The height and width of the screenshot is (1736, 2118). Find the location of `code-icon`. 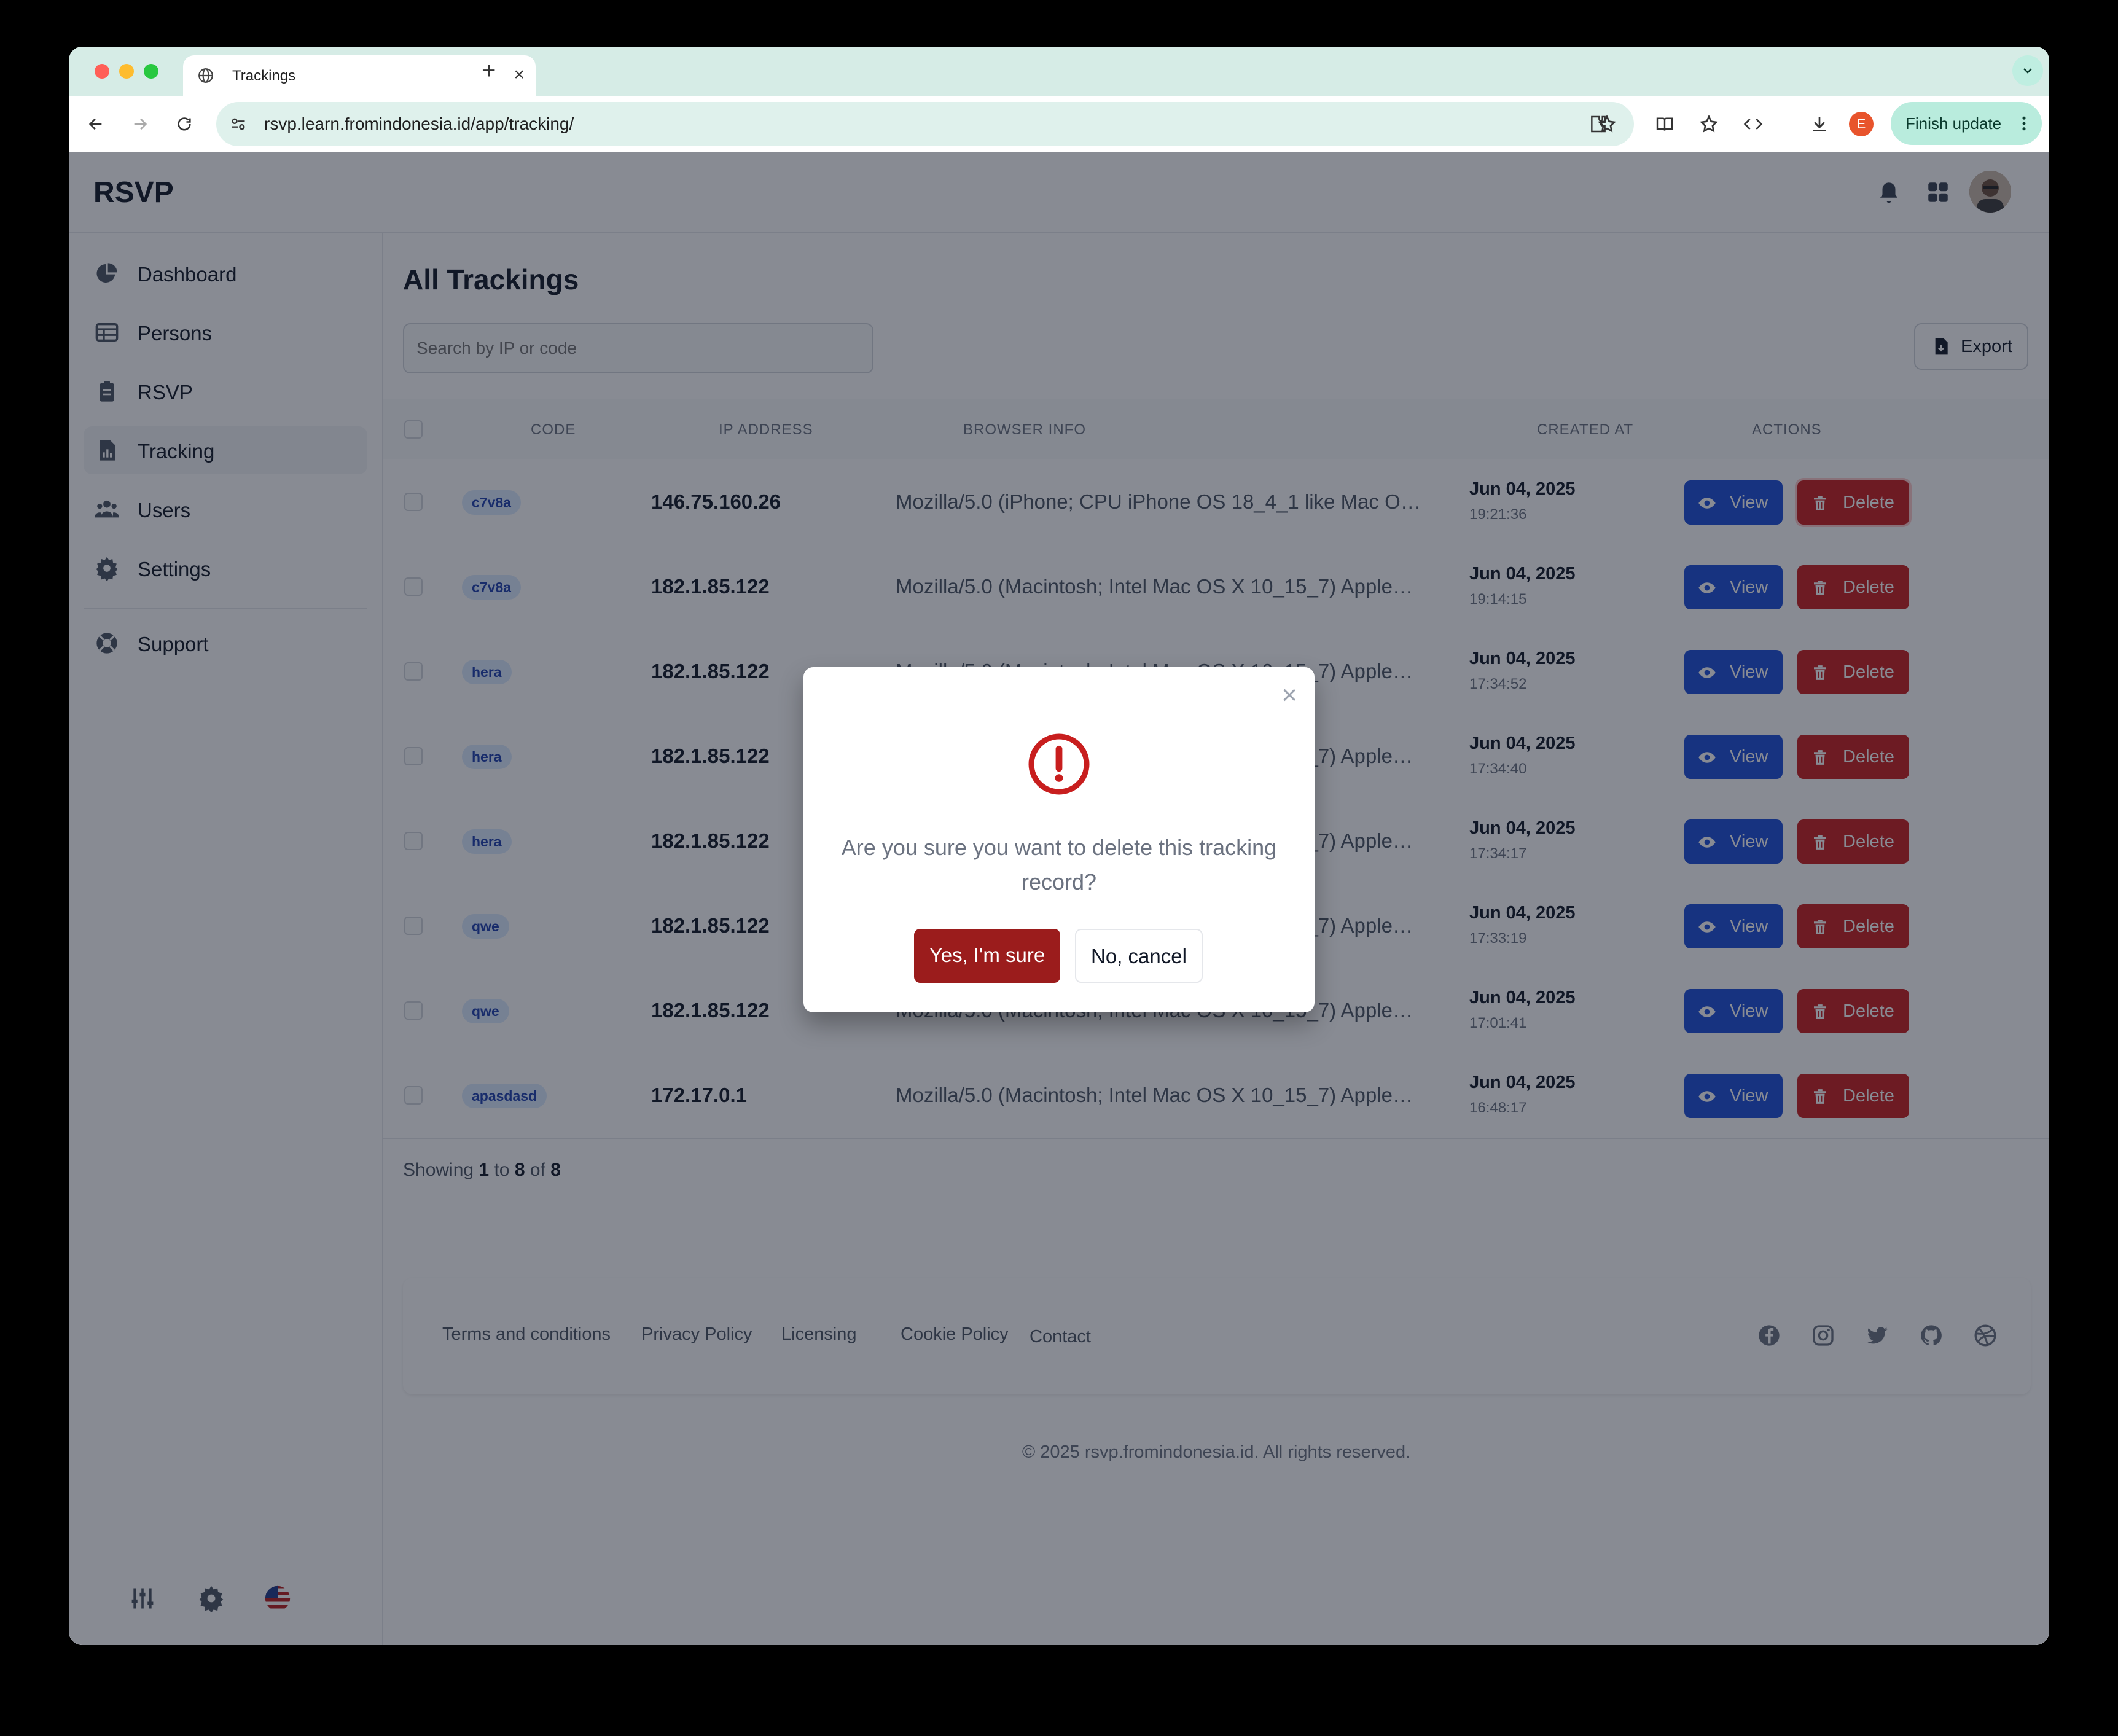

code-icon is located at coordinates (1753, 124).